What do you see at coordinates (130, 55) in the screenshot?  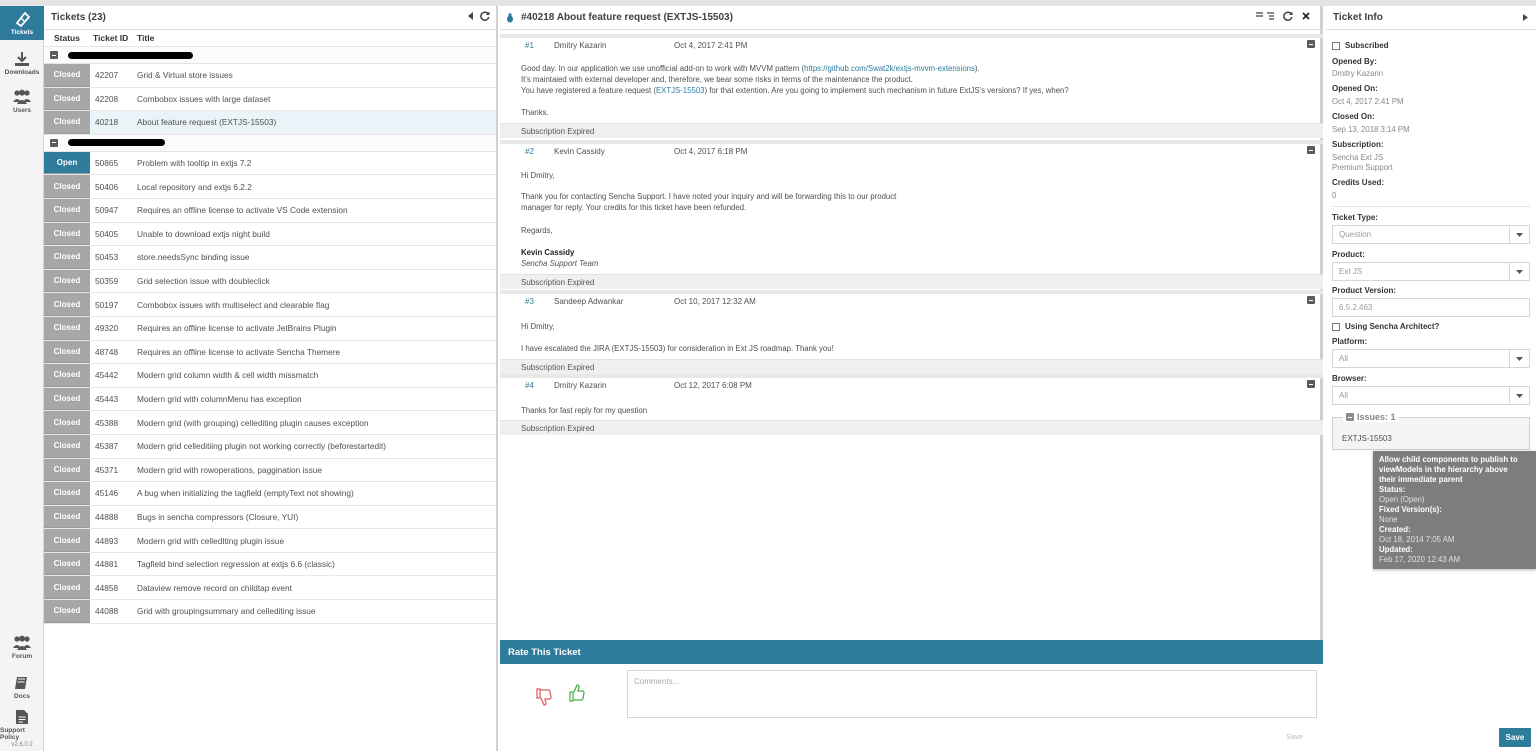 I see `redacted-group-name` at bounding box center [130, 55].